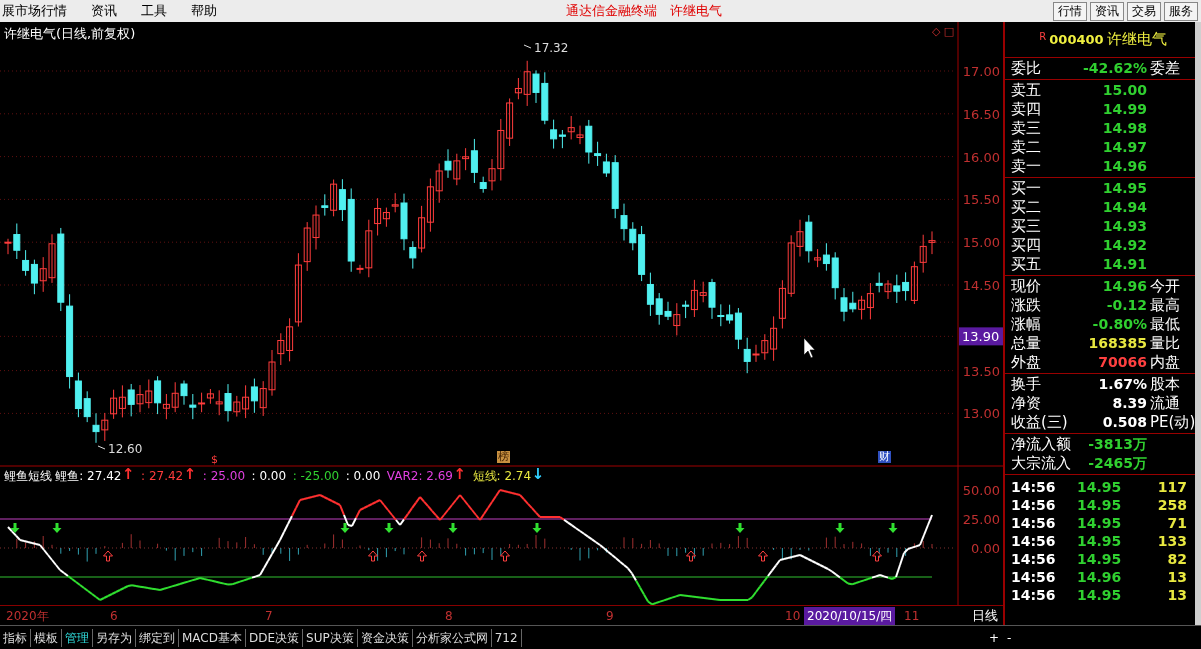 This screenshot has height=649, width=1201. What do you see at coordinates (1026, 385) in the screenshot?
I see `quote-label: 换手` at bounding box center [1026, 385].